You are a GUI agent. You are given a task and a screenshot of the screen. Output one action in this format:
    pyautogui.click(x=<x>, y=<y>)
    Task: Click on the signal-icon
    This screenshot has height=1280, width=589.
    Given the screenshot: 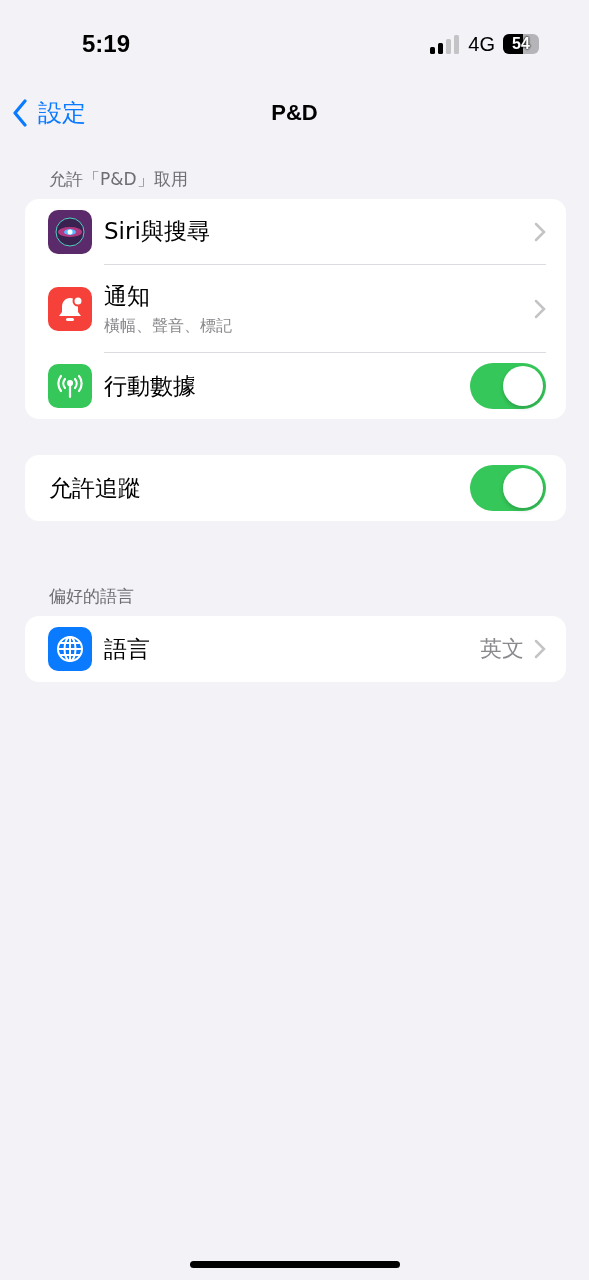 What is the action you would take?
    pyautogui.click(x=445, y=44)
    